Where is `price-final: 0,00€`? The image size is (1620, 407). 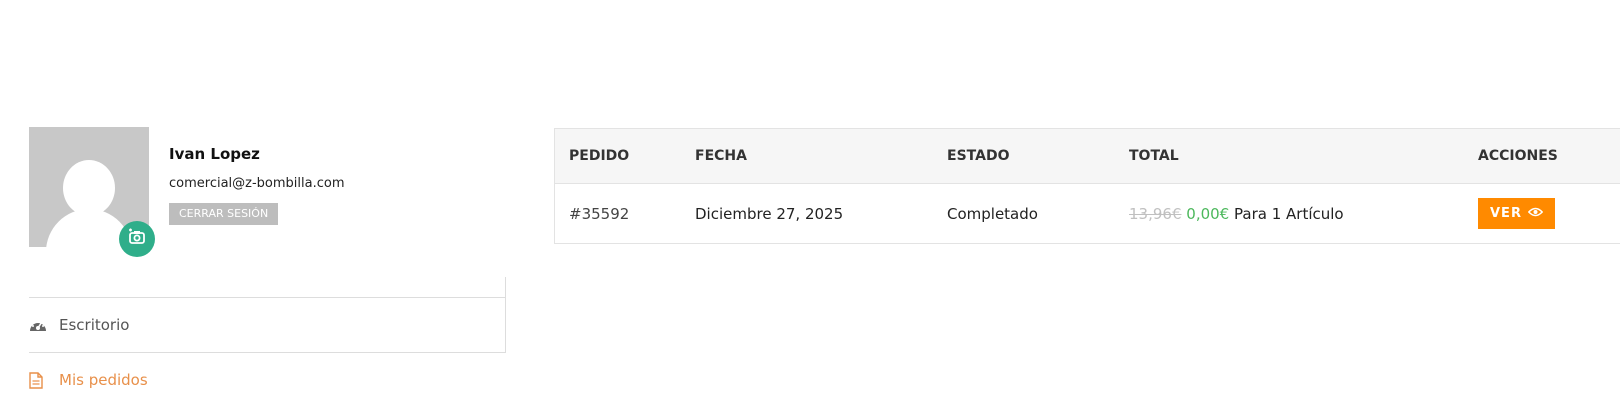 price-final: 0,00€ is located at coordinates (1208, 213).